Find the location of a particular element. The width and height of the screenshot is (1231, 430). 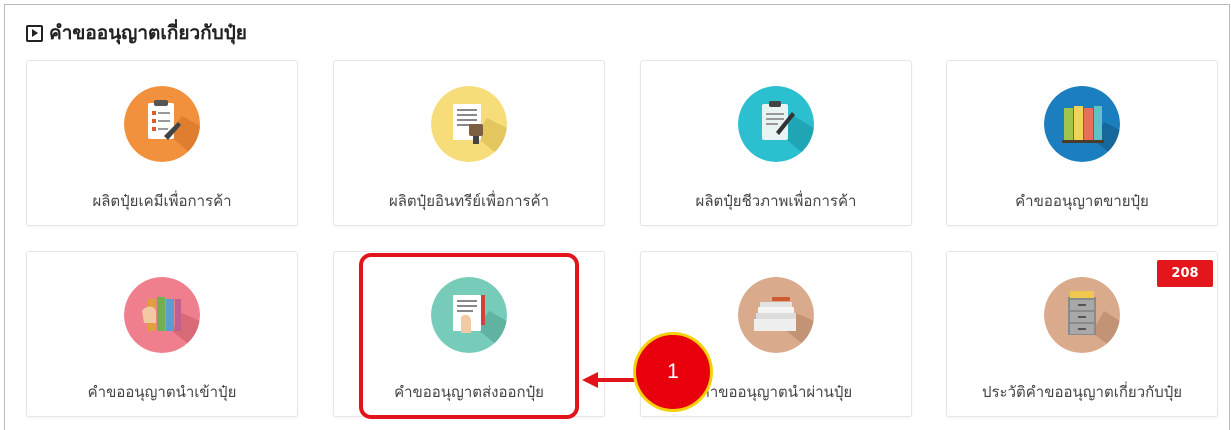

card-chemical-fertilizer-production: ผลิตปุ๋ยเคมีเพื่อการค้า is located at coordinates (162, 143).